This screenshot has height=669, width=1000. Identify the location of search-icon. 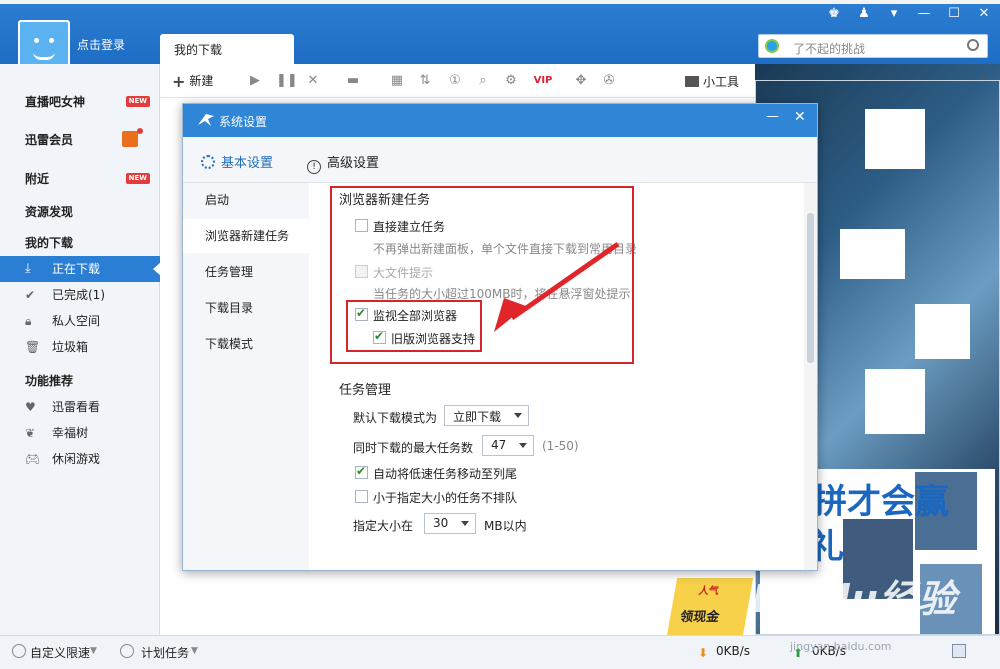
(973, 45).